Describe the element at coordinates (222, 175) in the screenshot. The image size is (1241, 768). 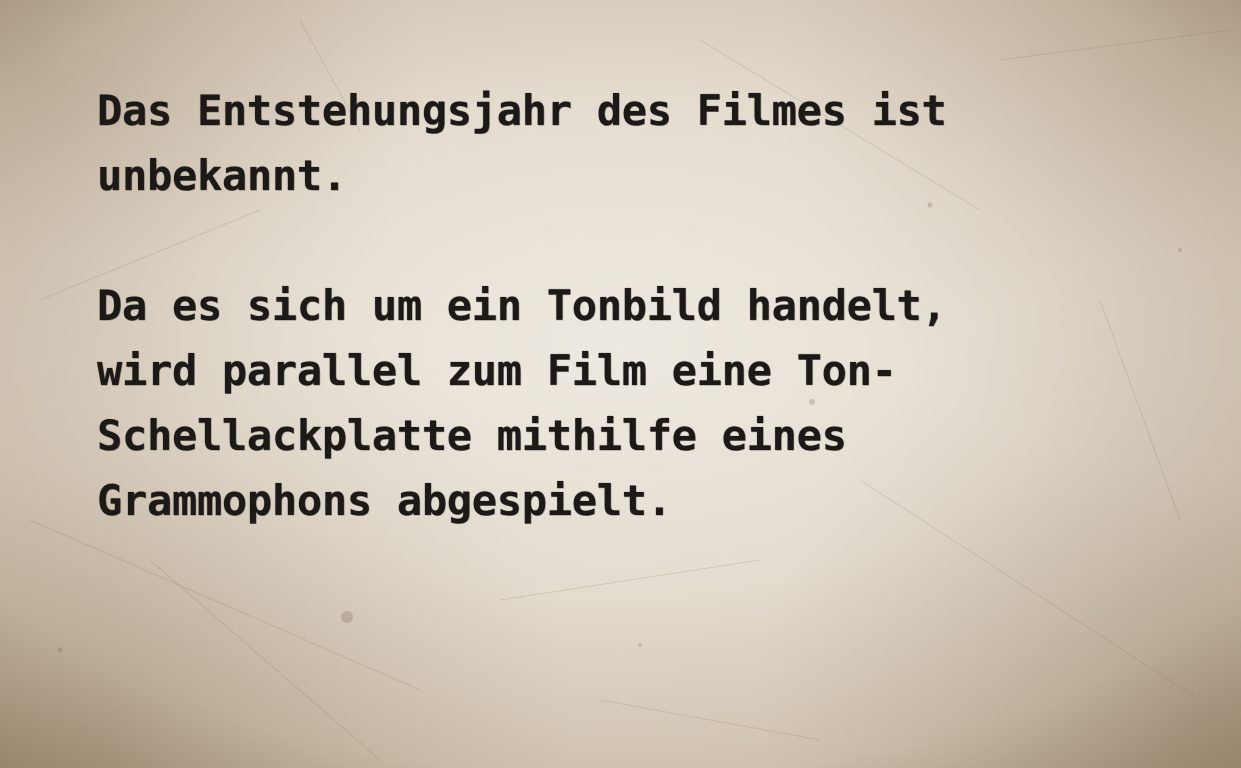
I see `text-line: unbekannt.` at that location.